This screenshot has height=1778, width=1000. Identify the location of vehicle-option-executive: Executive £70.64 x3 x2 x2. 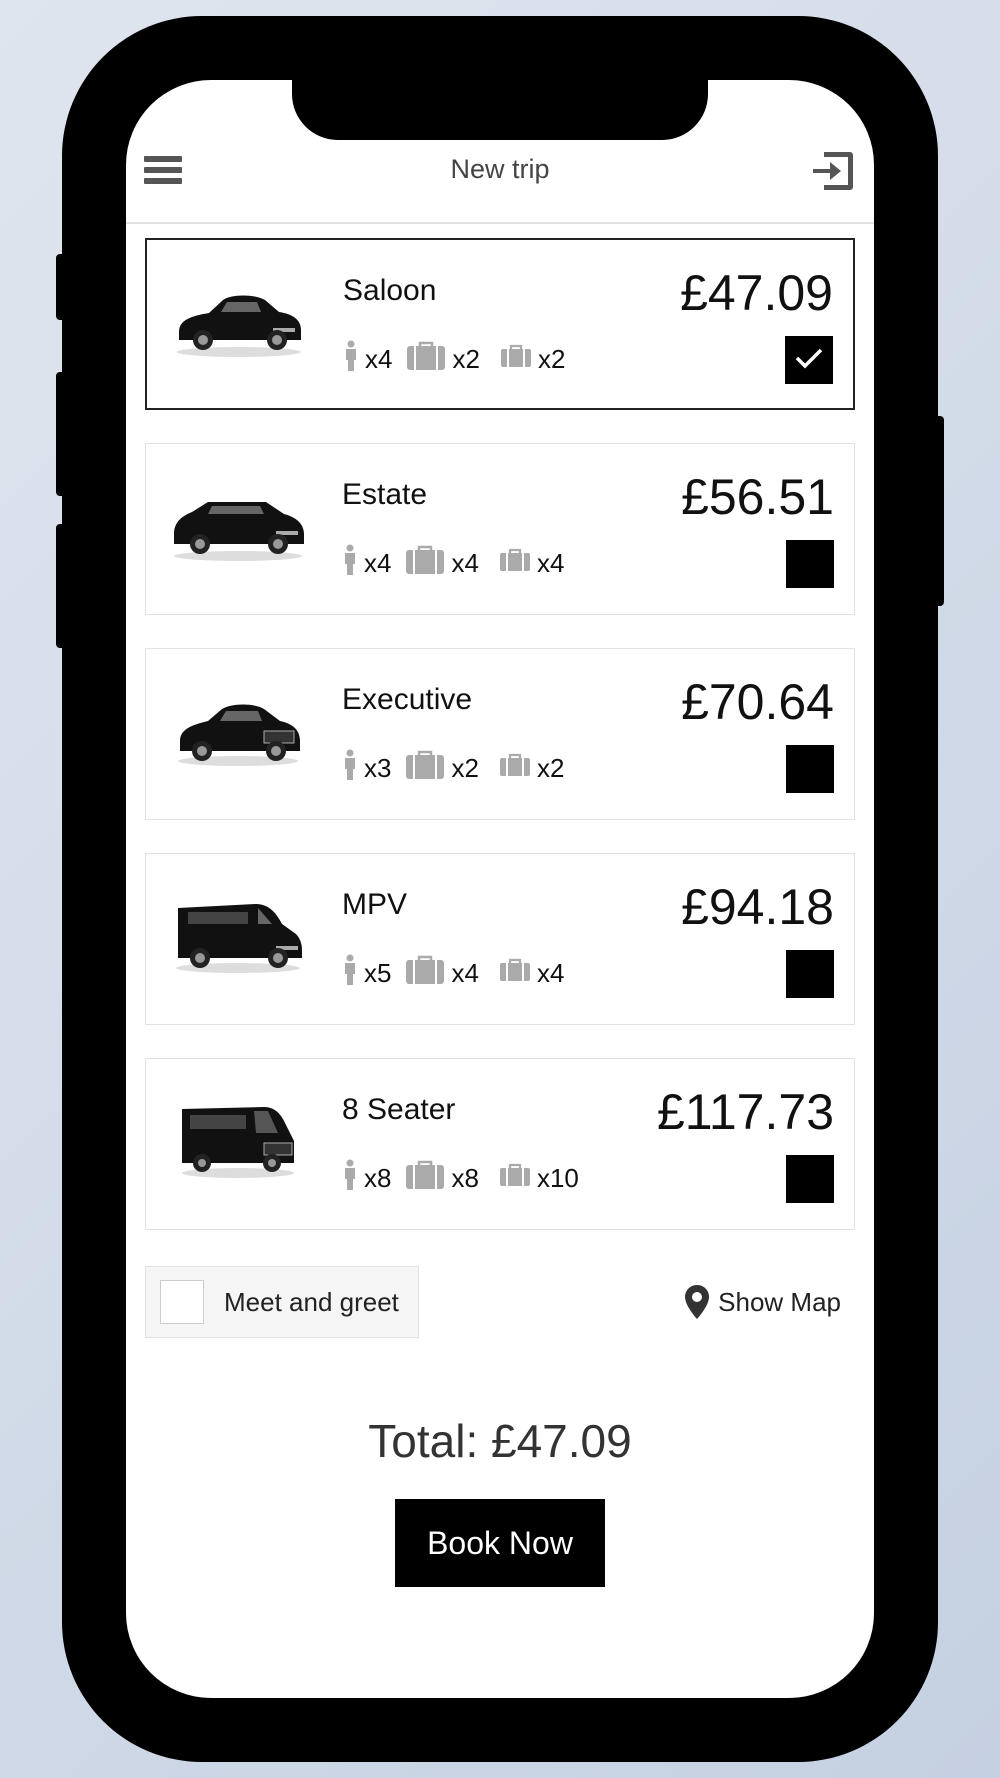
(500, 734).